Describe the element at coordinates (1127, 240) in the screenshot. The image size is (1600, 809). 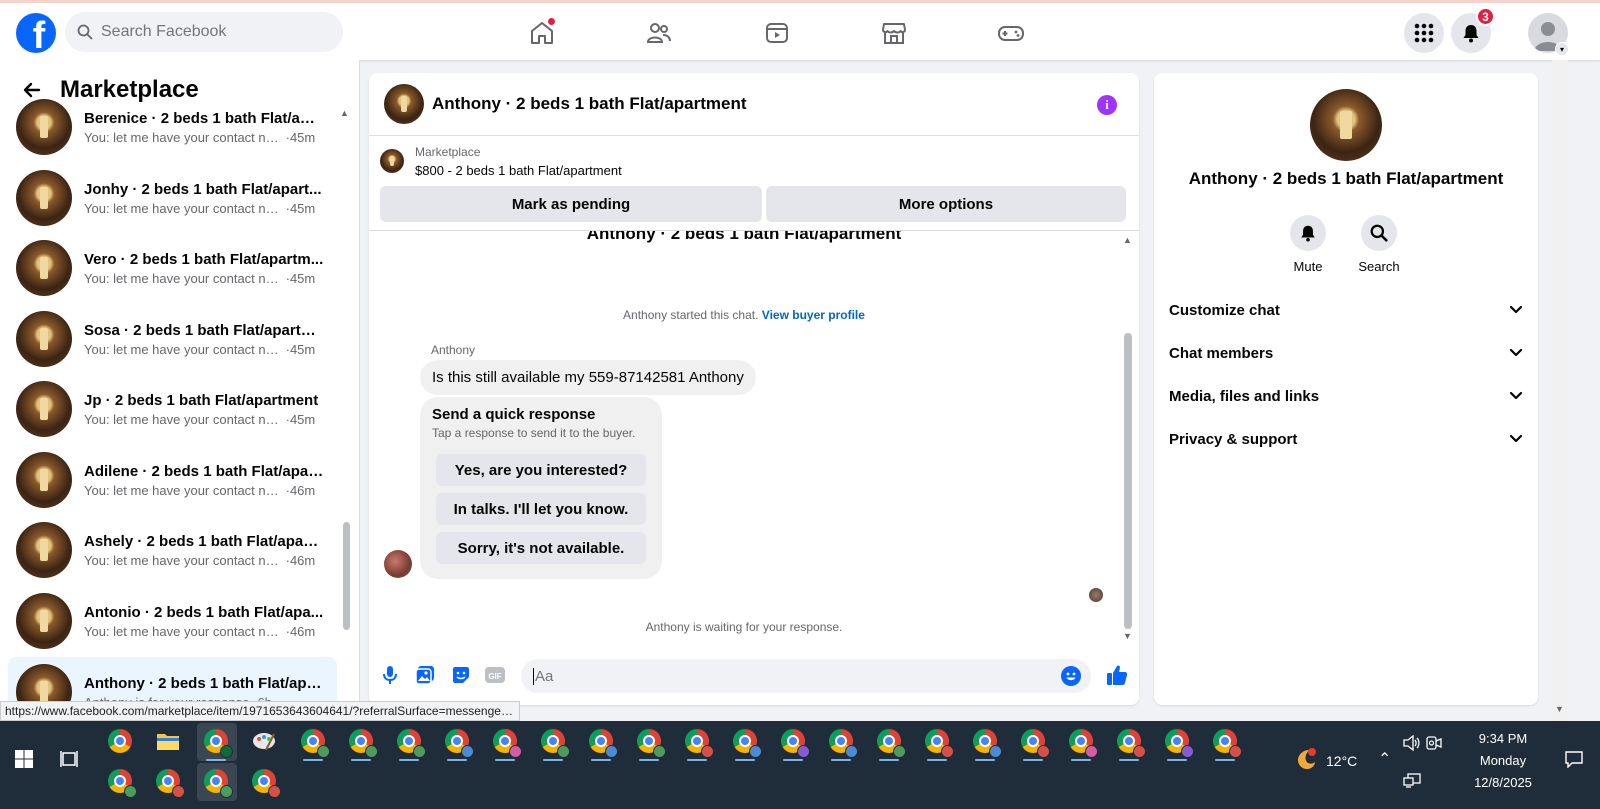
I see `chat-scroll-up-icon: ▲` at that location.